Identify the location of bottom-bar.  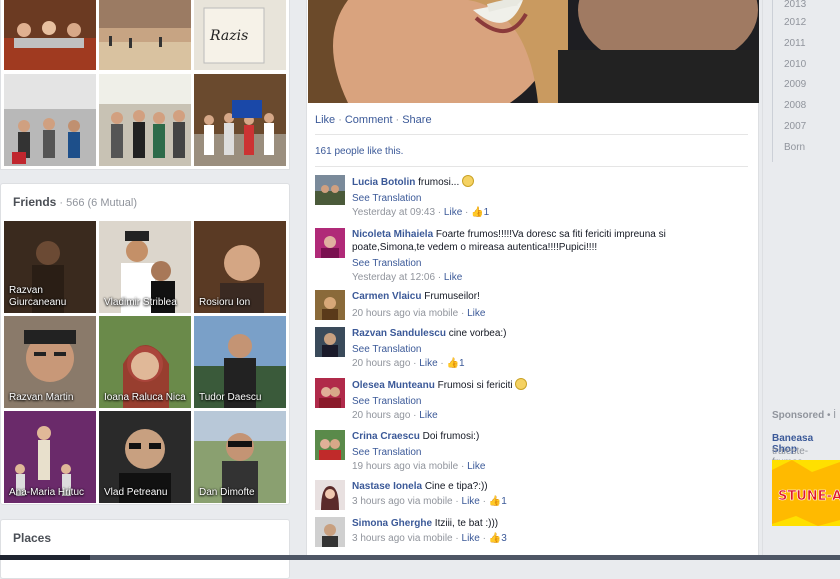
(420, 557).